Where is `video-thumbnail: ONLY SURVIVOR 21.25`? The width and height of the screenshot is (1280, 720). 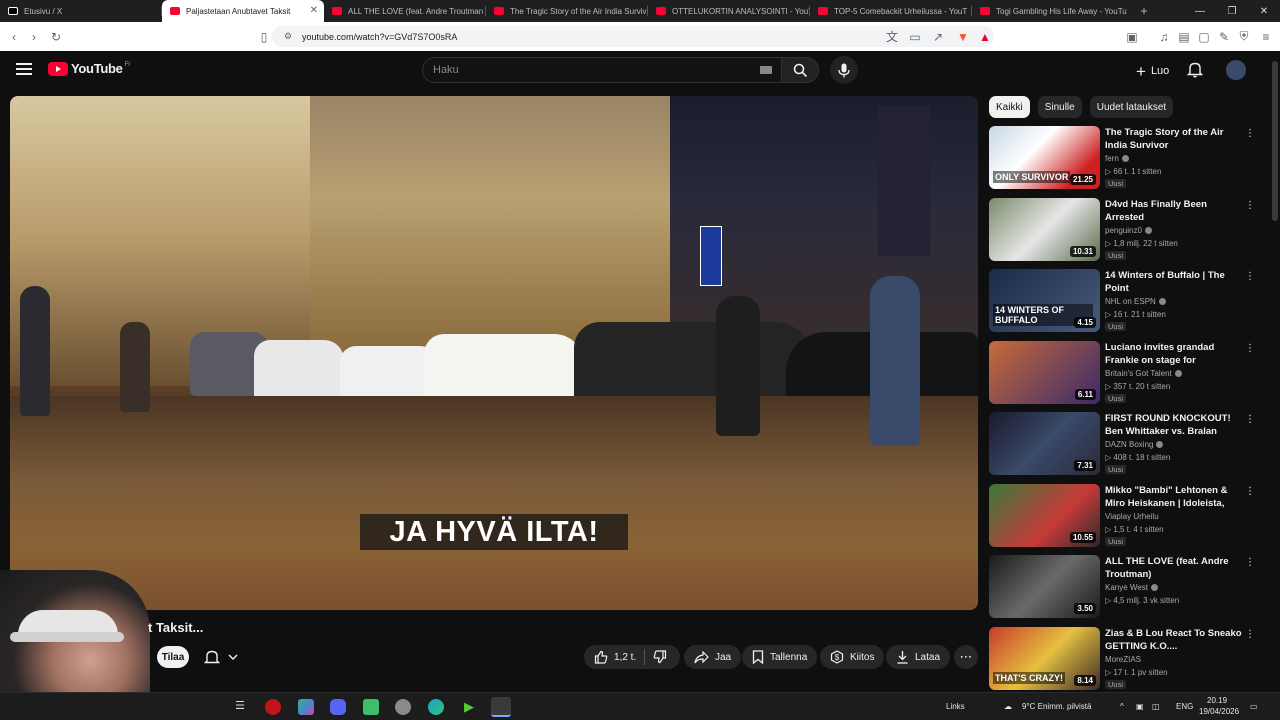 video-thumbnail: ONLY SURVIVOR 21.25 is located at coordinates (1044, 157).